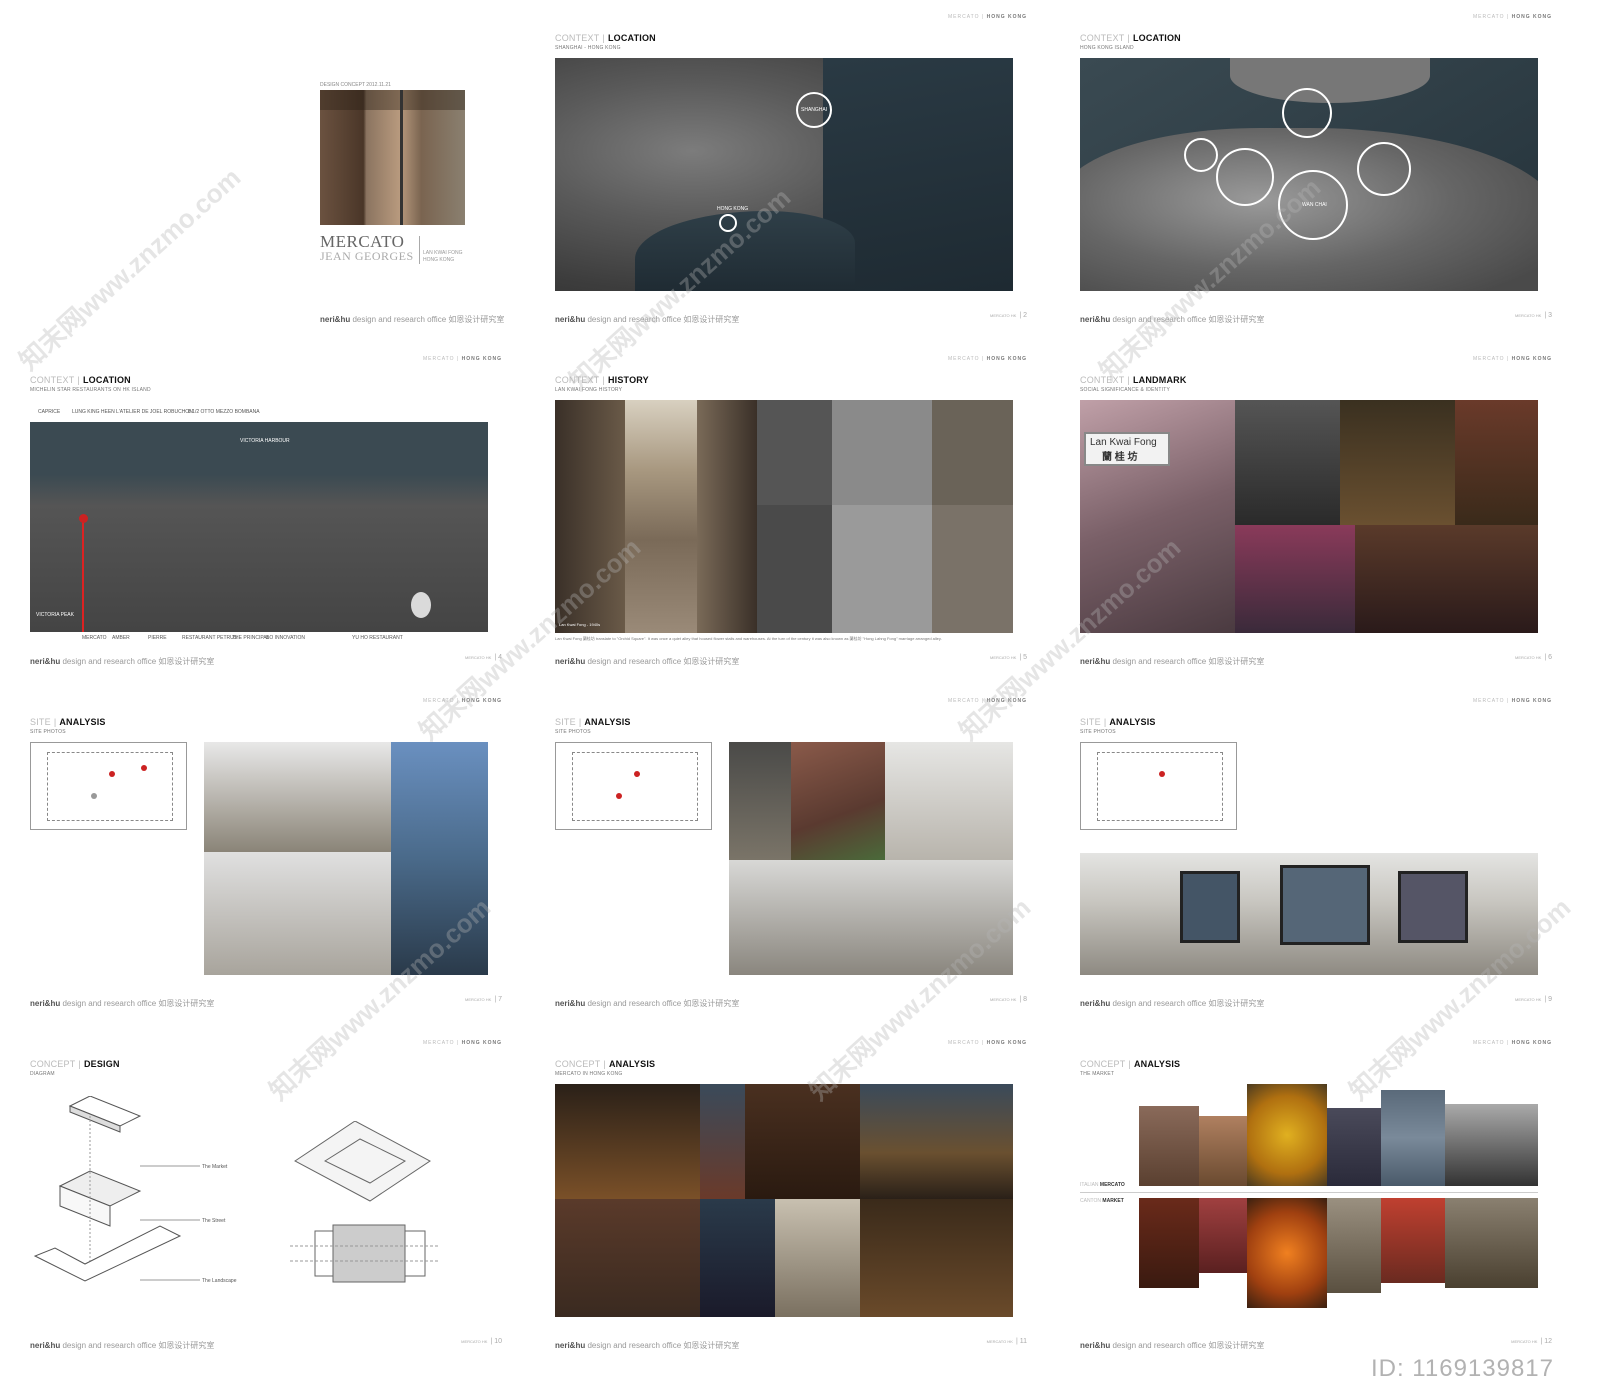 This screenshot has width=1600, height=1389. I want to click on circle-central, so click(1245, 177).